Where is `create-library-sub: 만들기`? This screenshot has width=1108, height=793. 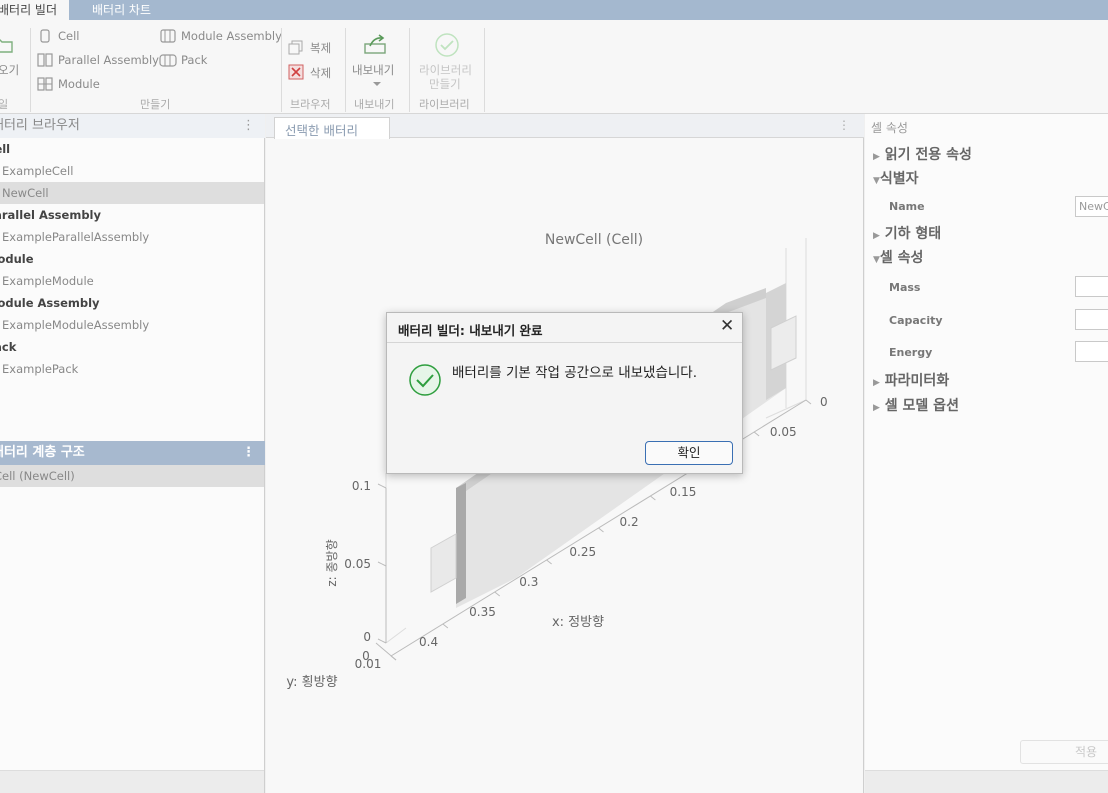 create-library-sub: 만들기 is located at coordinates (445, 84).